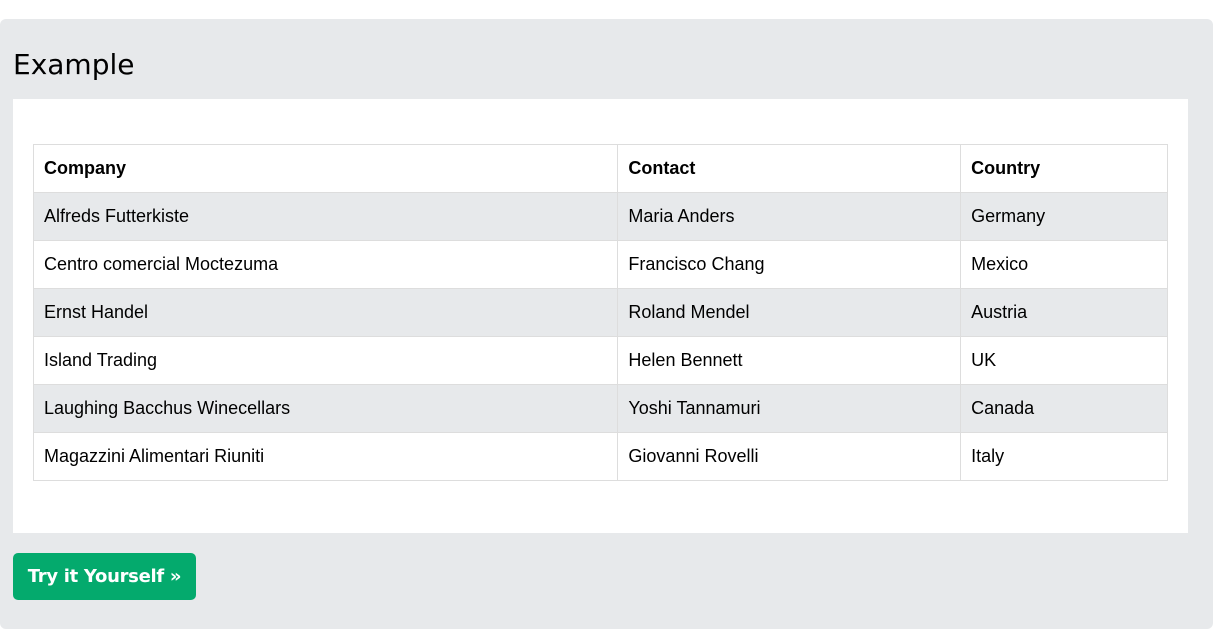  What do you see at coordinates (325, 360) in the screenshot?
I see `cell-company: Island Trading` at bounding box center [325, 360].